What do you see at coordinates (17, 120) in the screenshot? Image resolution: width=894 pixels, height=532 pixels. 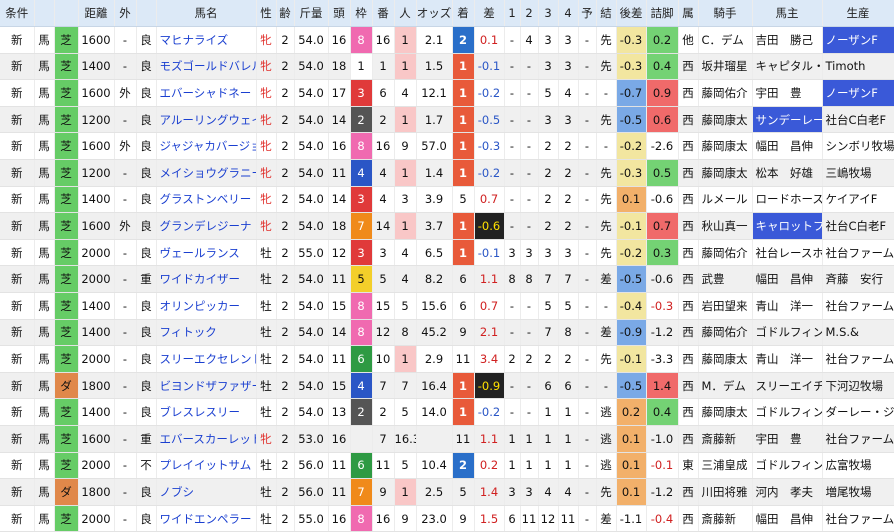 I see `cell-c1: 新` at bounding box center [17, 120].